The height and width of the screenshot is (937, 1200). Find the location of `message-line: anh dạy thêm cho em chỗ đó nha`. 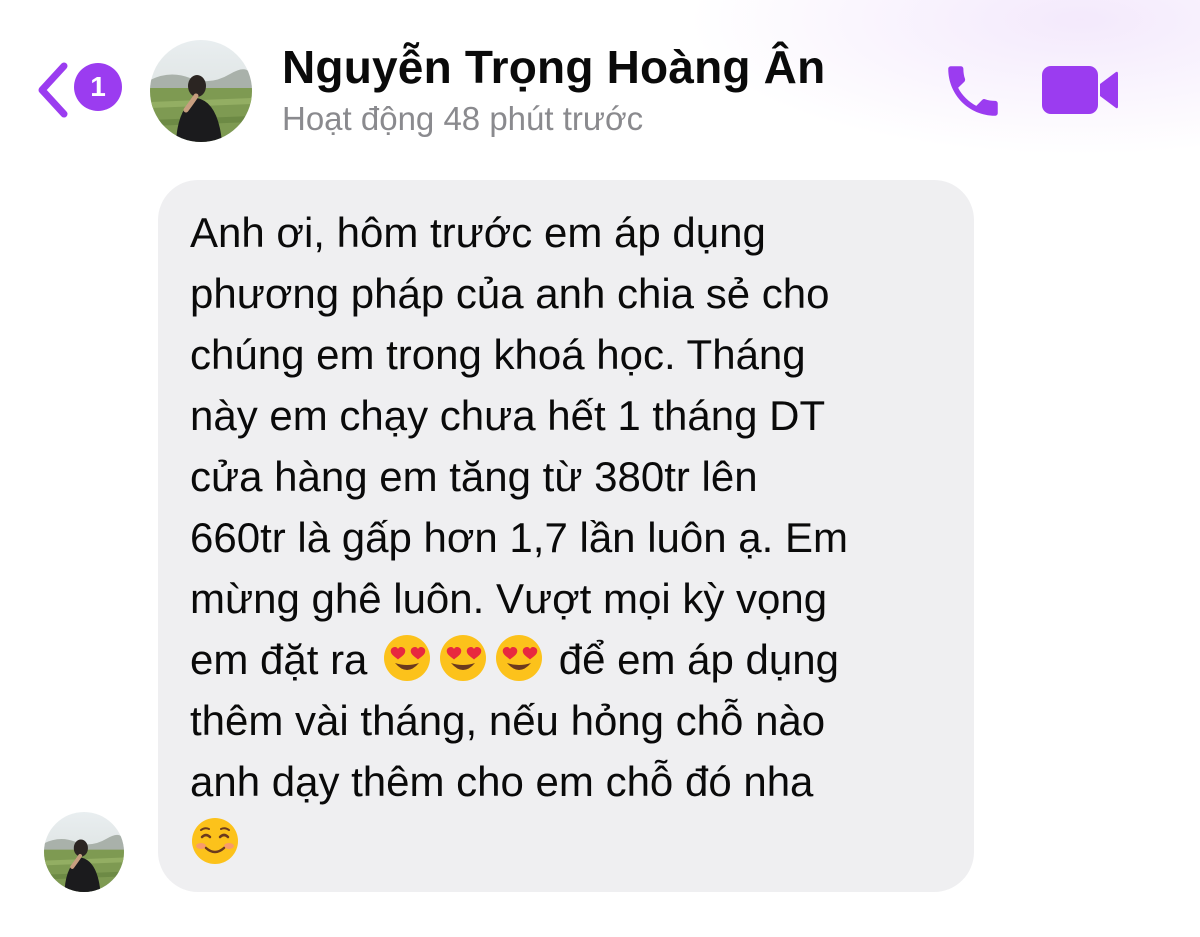

message-line: anh dạy thêm cho em chỗ đó nha is located at coordinates (502, 781).